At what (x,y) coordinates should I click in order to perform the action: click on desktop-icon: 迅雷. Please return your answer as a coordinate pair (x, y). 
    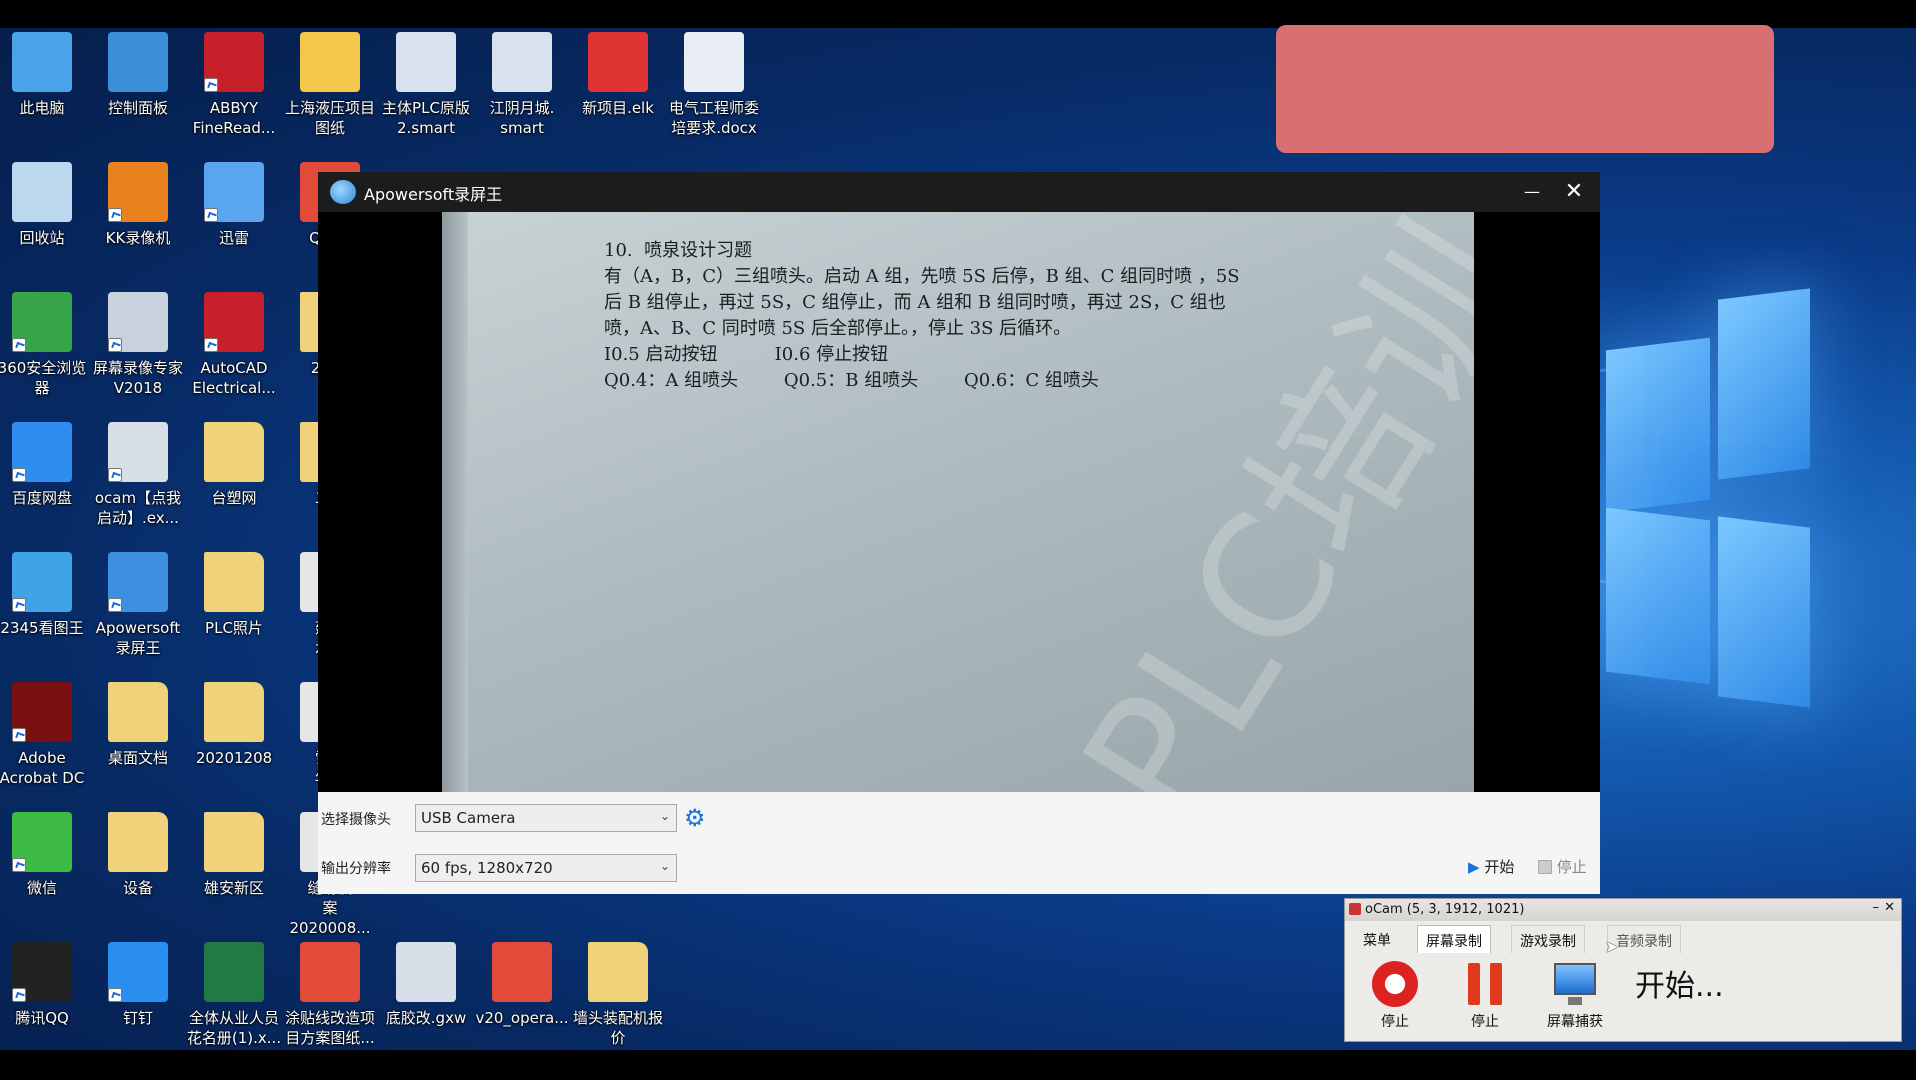
    Looking at the image, I should click on (234, 205).